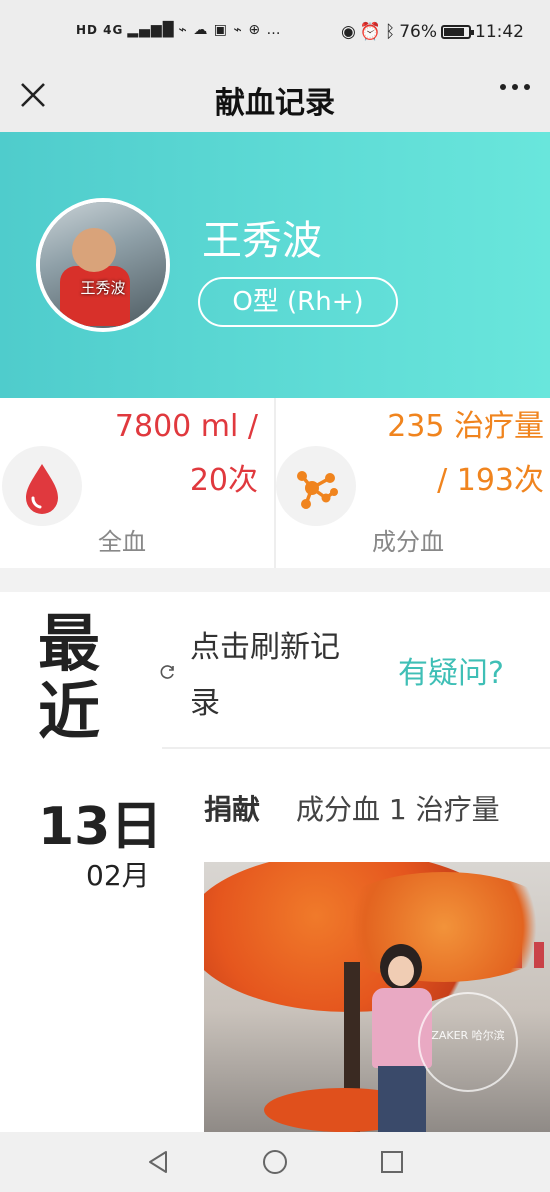 The image size is (550, 1192). What do you see at coordinates (100, 30) in the screenshot?
I see `network-indicator: HD 4G` at bounding box center [100, 30].